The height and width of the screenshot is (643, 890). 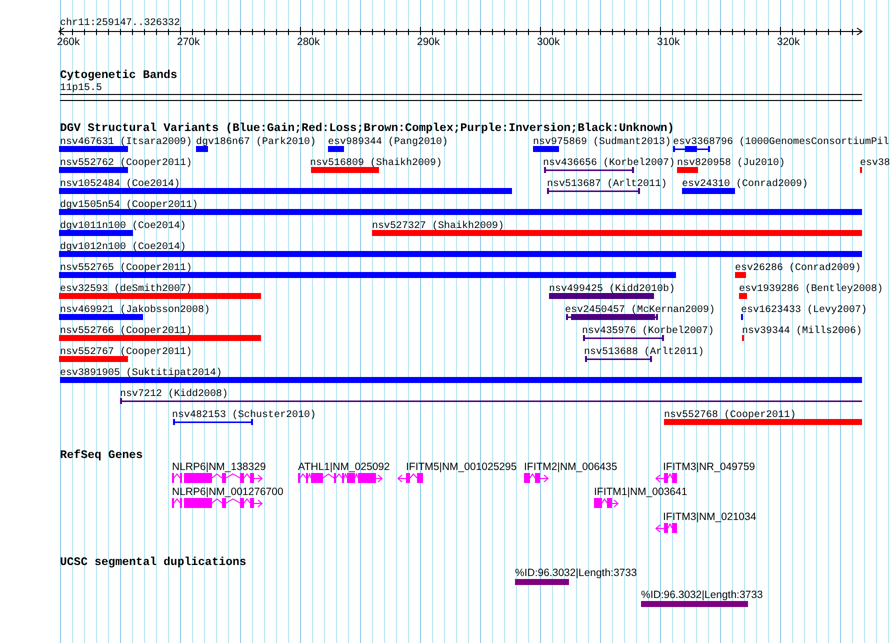 What do you see at coordinates (126, 352) in the screenshot?
I see `variant-label: nsv552767 (Cooper2011)` at bounding box center [126, 352].